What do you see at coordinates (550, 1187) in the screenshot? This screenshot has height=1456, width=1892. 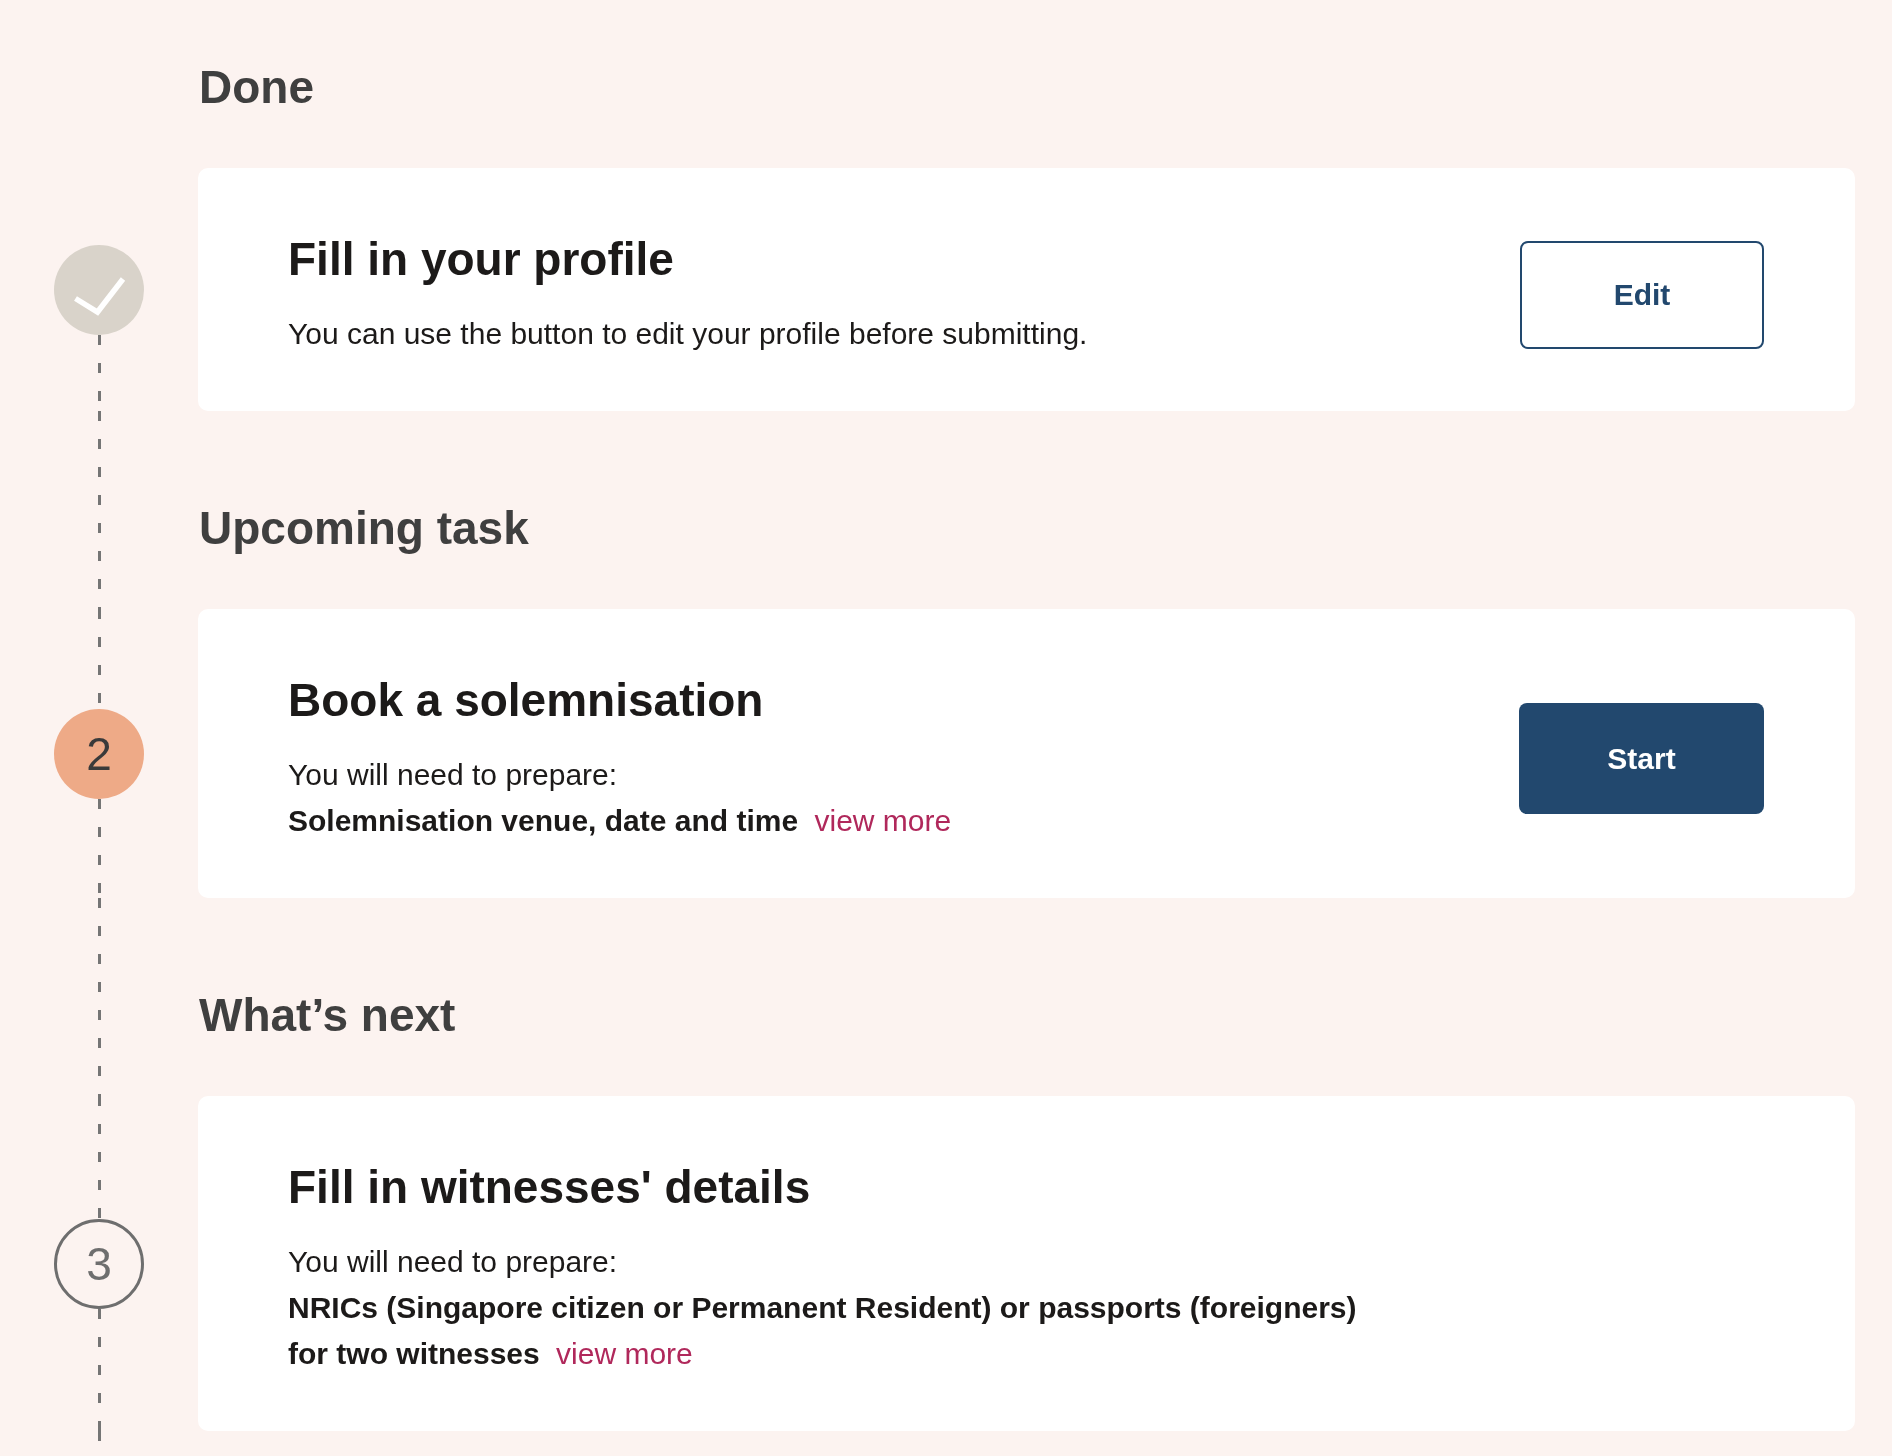 I see `task-title: Fill in witnesses' details` at bounding box center [550, 1187].